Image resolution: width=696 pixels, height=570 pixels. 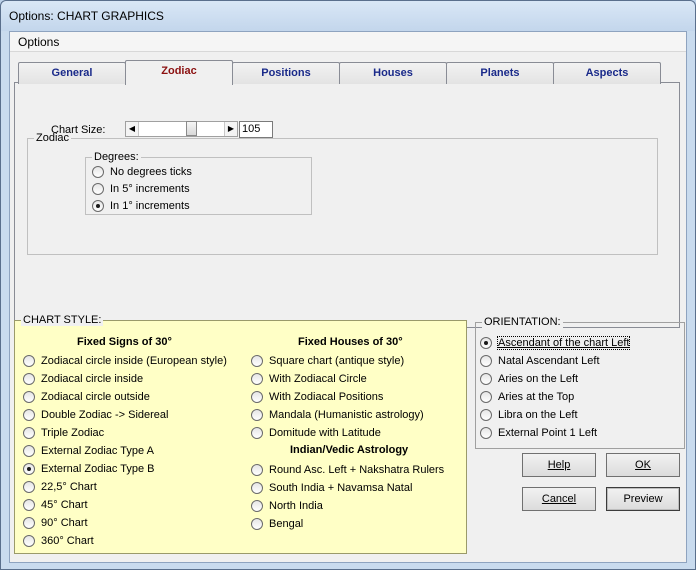 I want to click on help-button: Help, so click(x=559, y=465).